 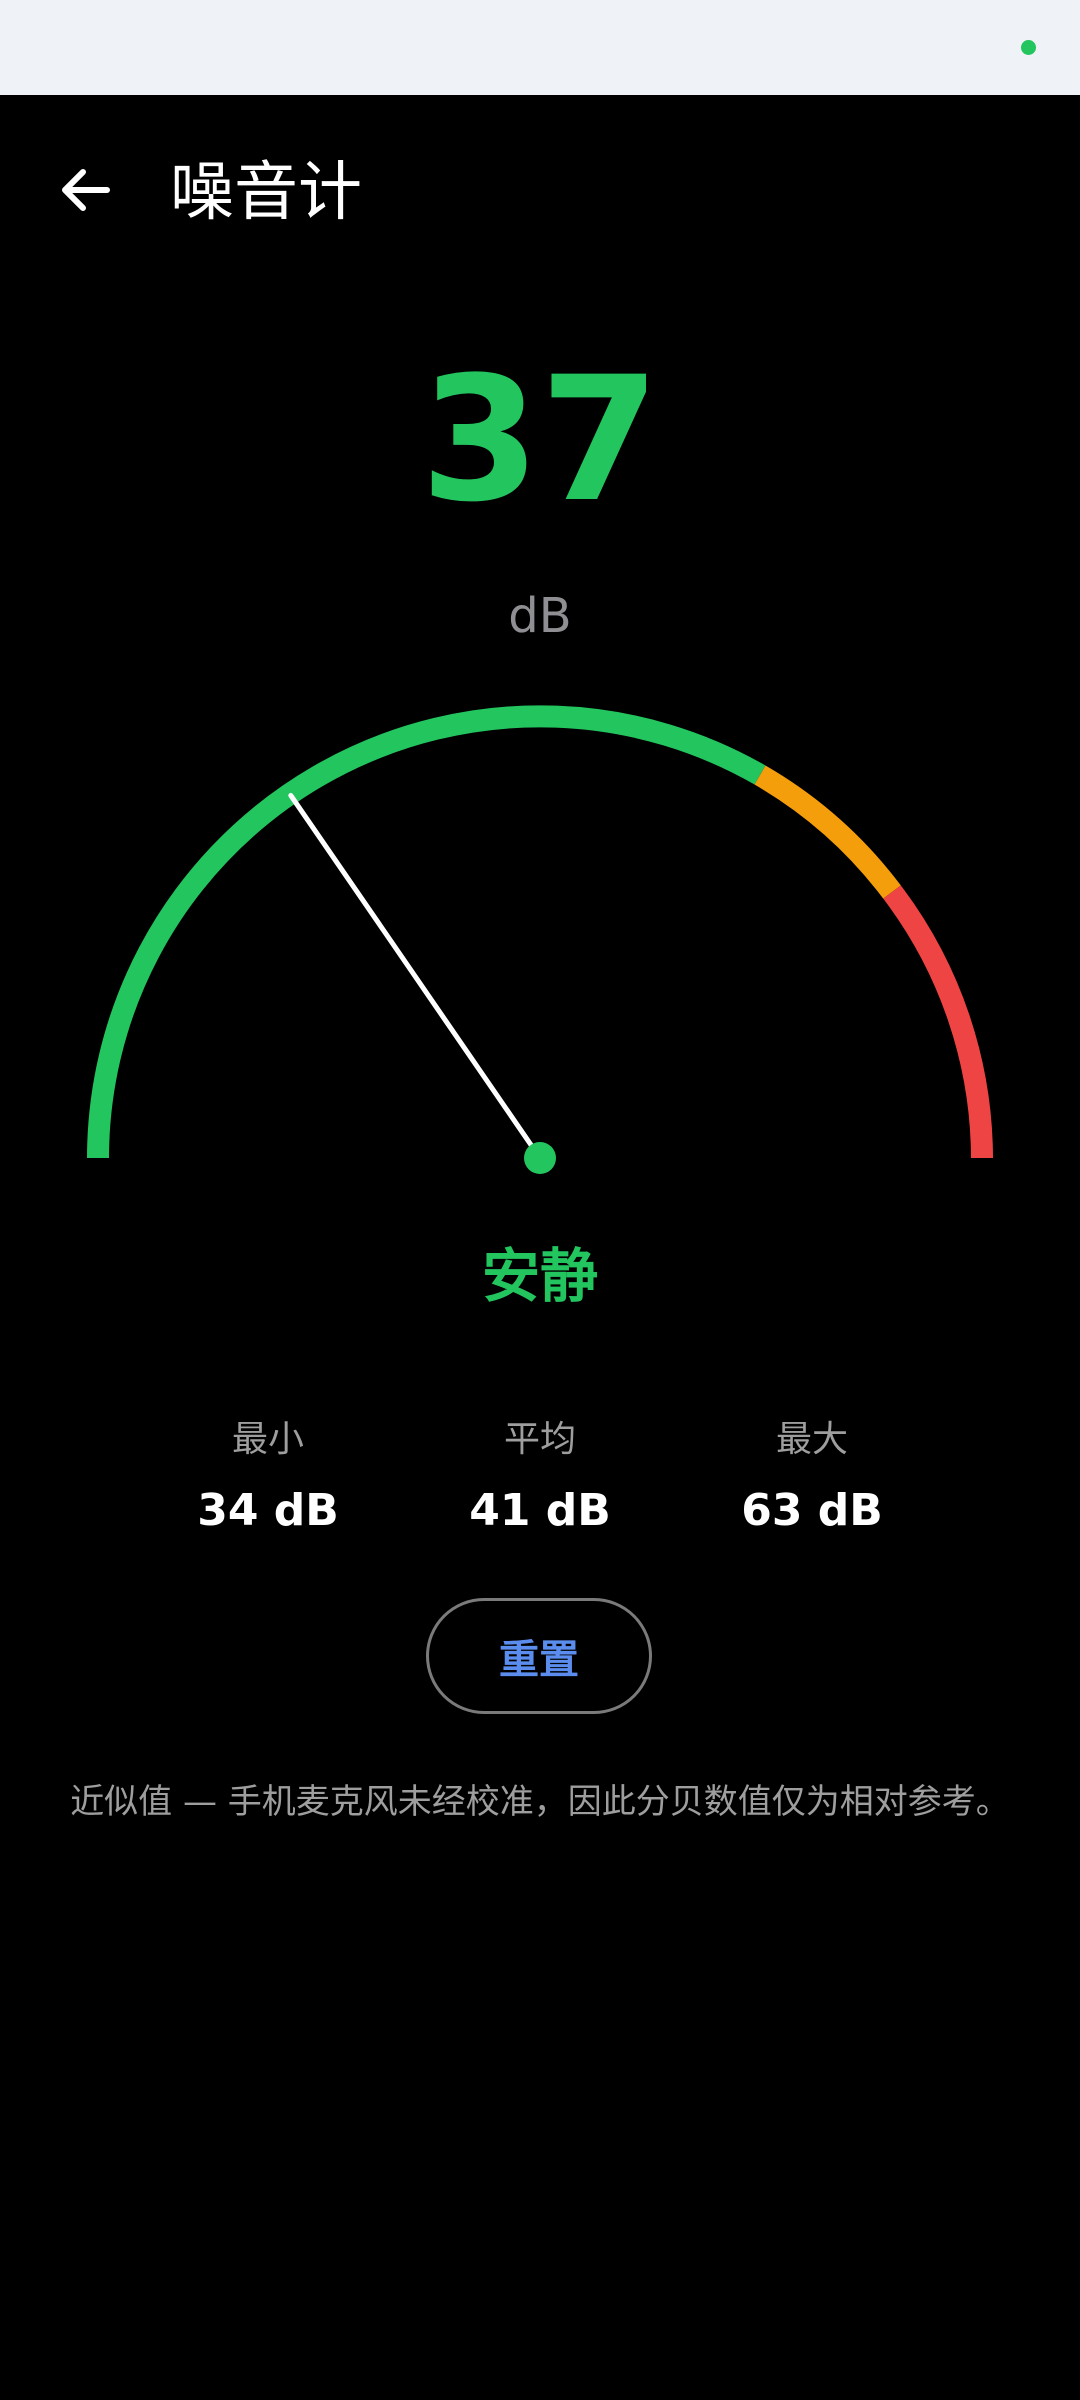 What do you see at coordinates (540, 190) in the screenshot?
I see `app-bar: 噪音计` at bounding box center [540, 190].